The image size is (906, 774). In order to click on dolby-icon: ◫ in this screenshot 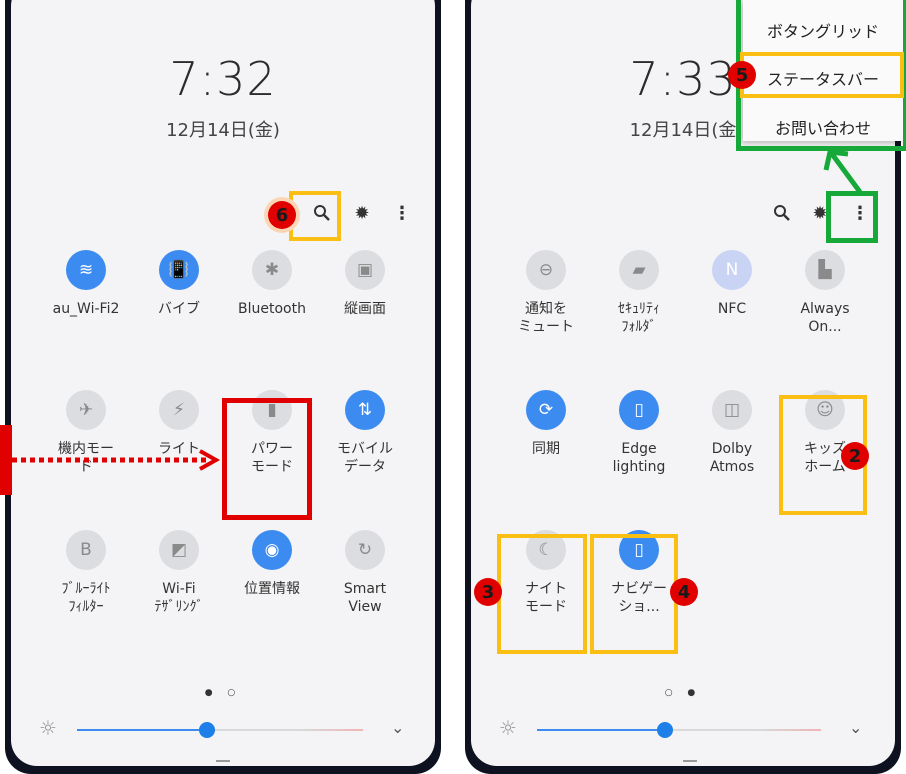, I will do `click(732, 410)`.